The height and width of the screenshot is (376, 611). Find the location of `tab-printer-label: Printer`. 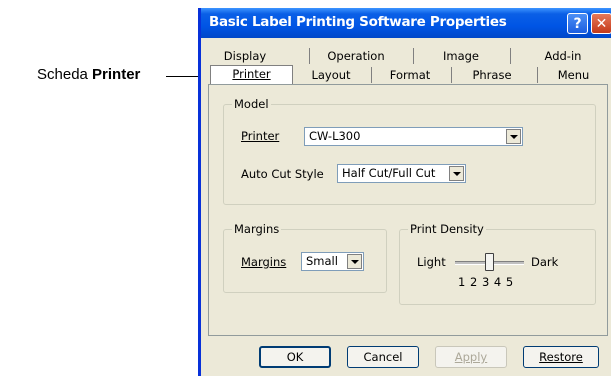

tab-printer-label: Printer is located at coordinates (251, 74).